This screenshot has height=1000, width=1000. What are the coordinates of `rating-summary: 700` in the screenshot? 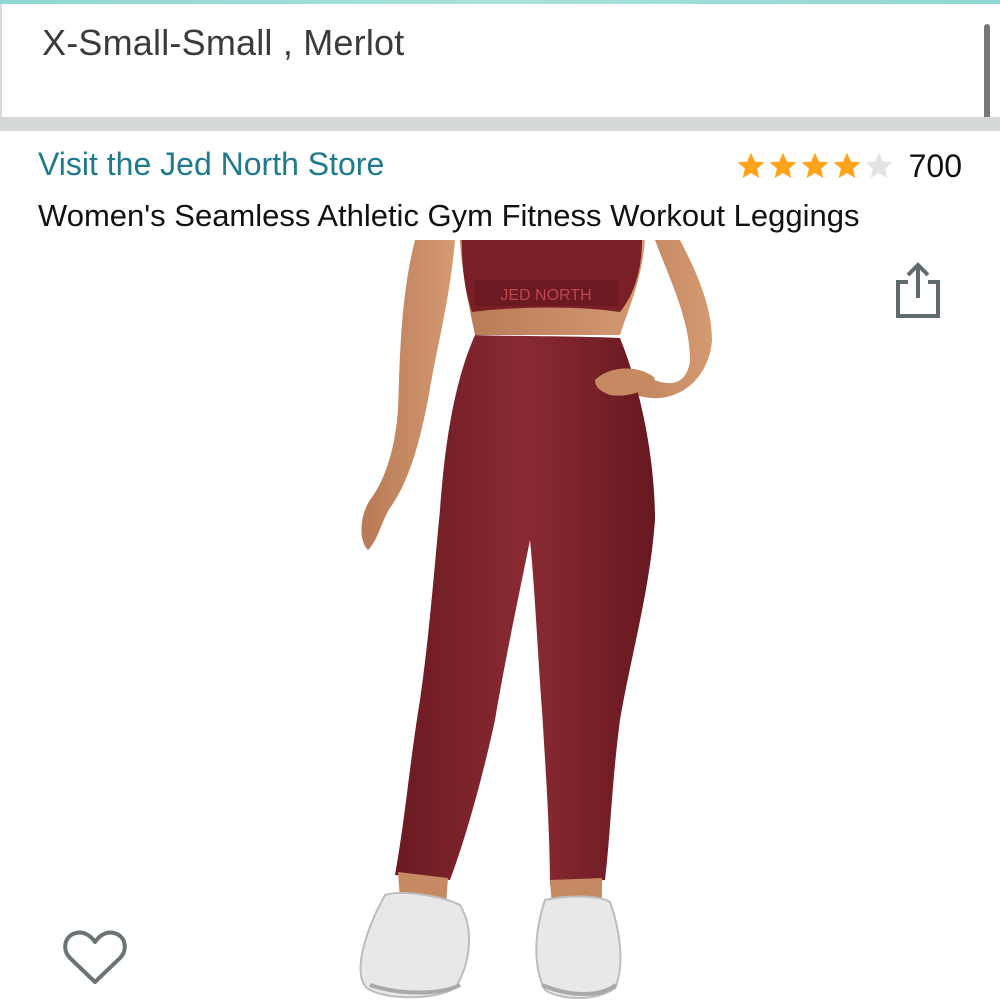 It's located at (848, 166).